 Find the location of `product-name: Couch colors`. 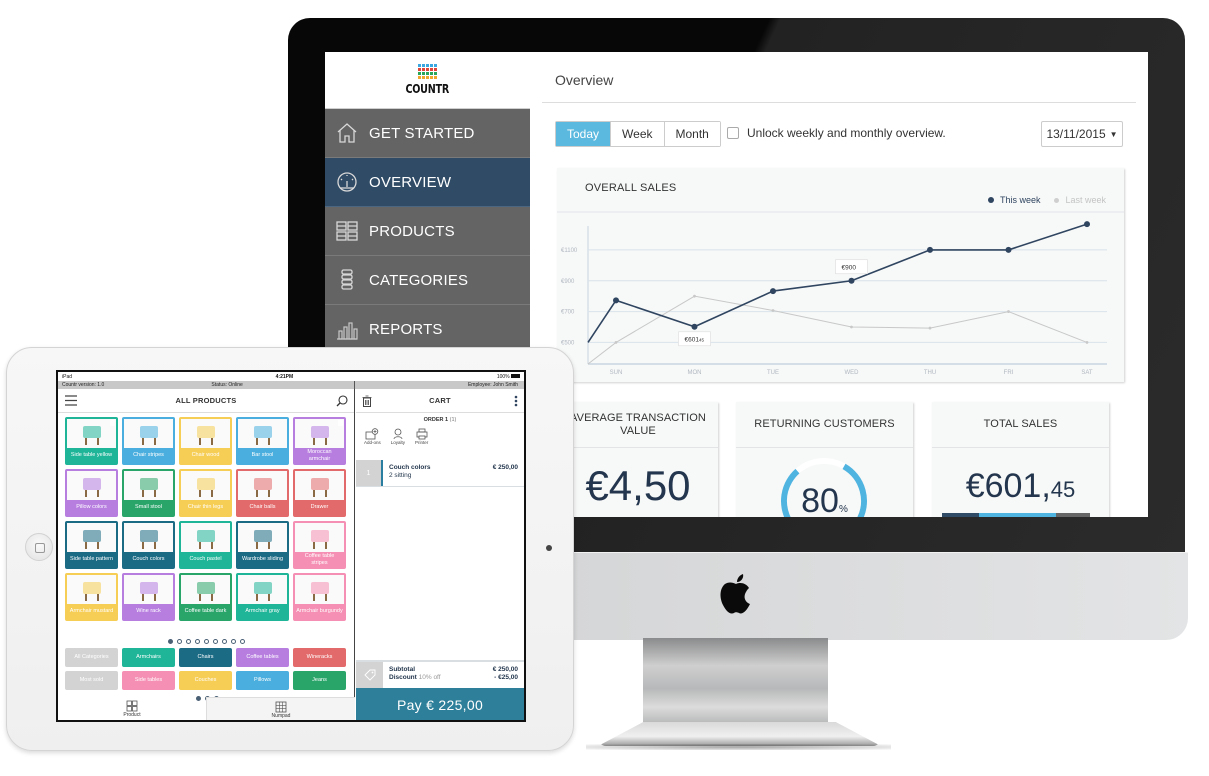

product-name: Couch colors is located at coordinates (148, 559).